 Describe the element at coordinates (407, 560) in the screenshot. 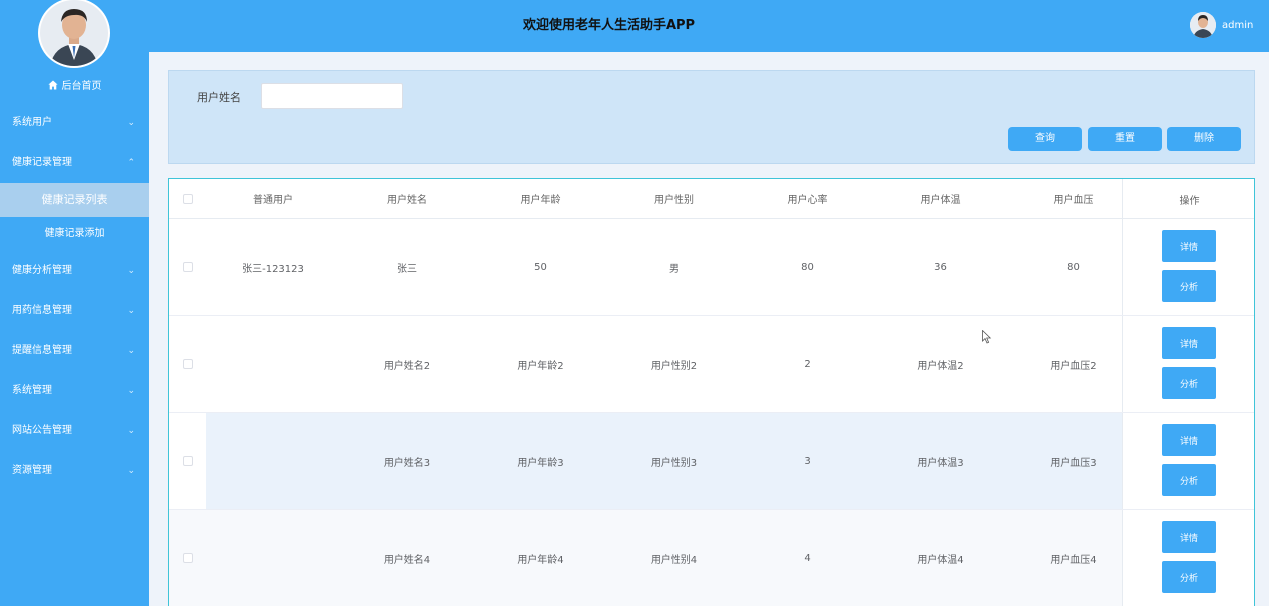

I see `cell-name: 用户姓名4` at that location.